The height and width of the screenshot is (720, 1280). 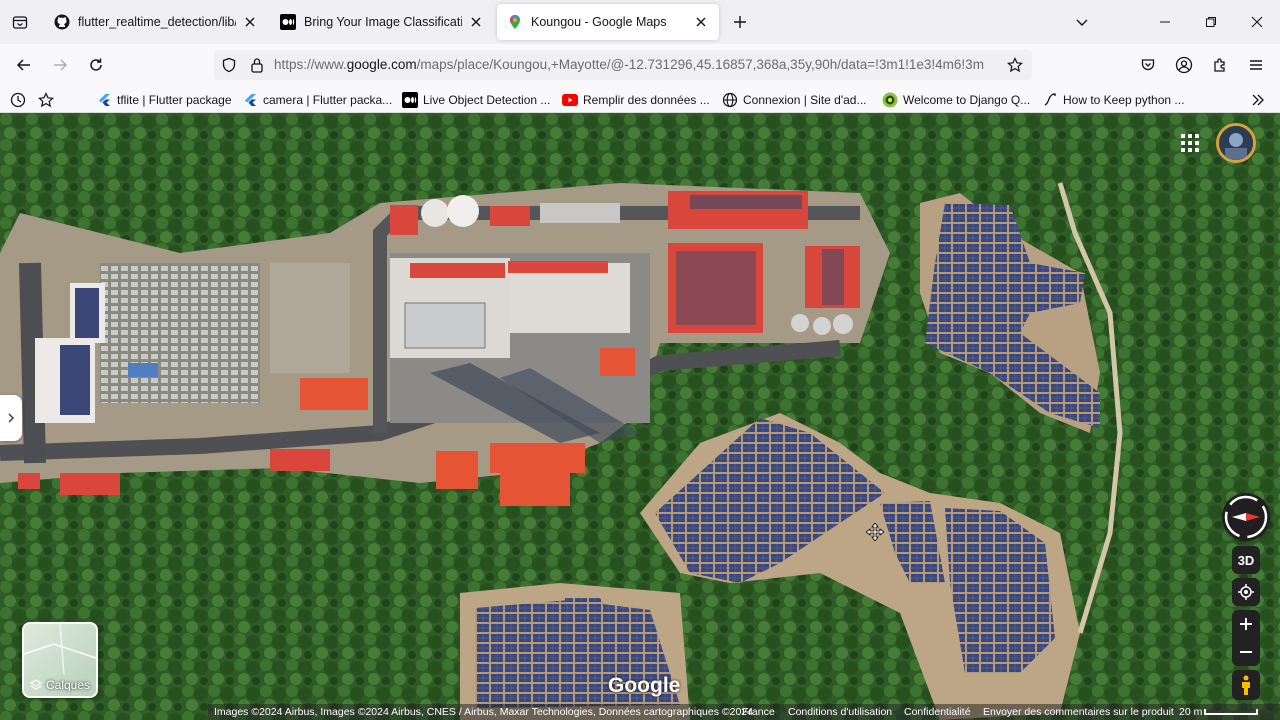 What do you see at coordinates (890, 100) in the screenshot?
I see `django-icon` at bounding box center [890, 100].